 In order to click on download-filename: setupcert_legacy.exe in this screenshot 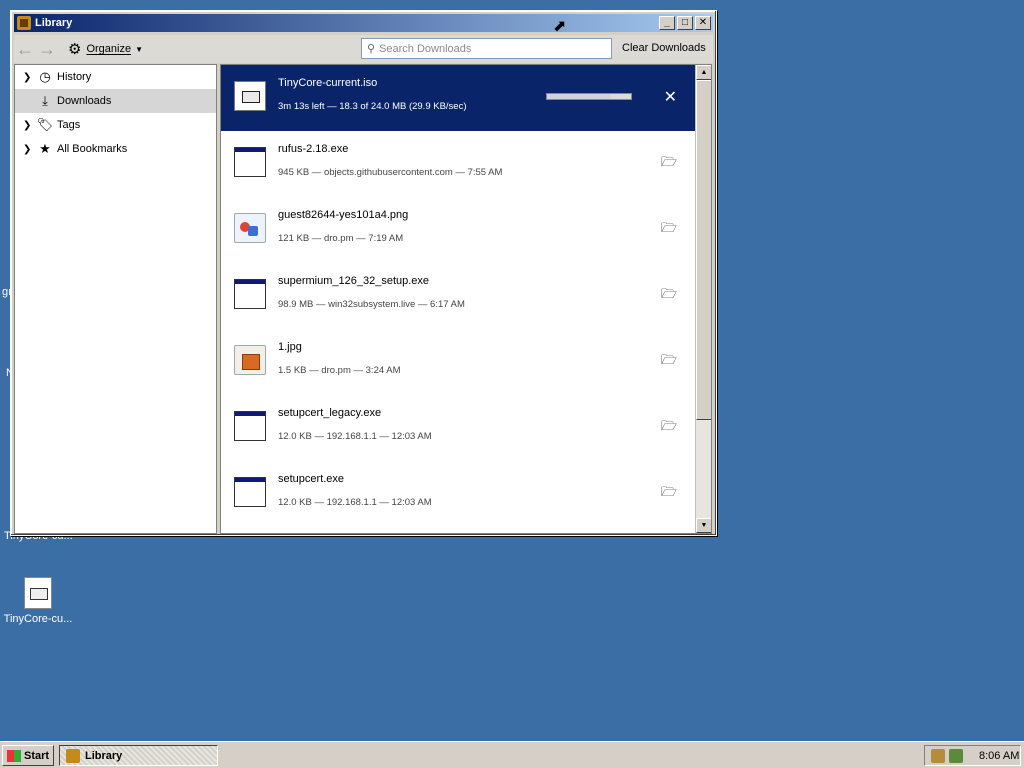, I will do `click(330, 413)`.